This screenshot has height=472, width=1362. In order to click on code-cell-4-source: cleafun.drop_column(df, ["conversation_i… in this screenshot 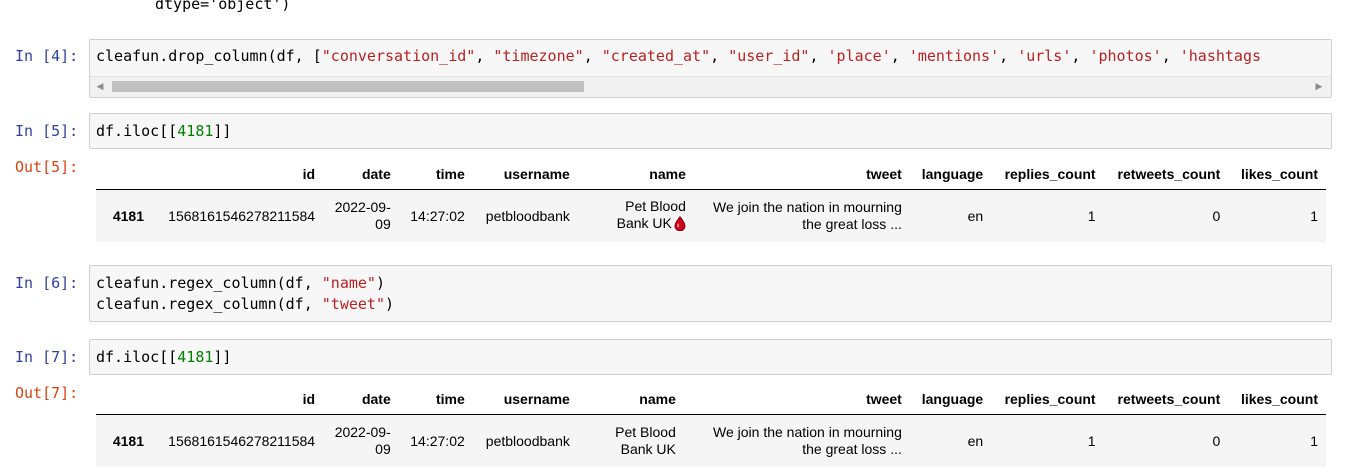, I will do `click(710, 53)`.